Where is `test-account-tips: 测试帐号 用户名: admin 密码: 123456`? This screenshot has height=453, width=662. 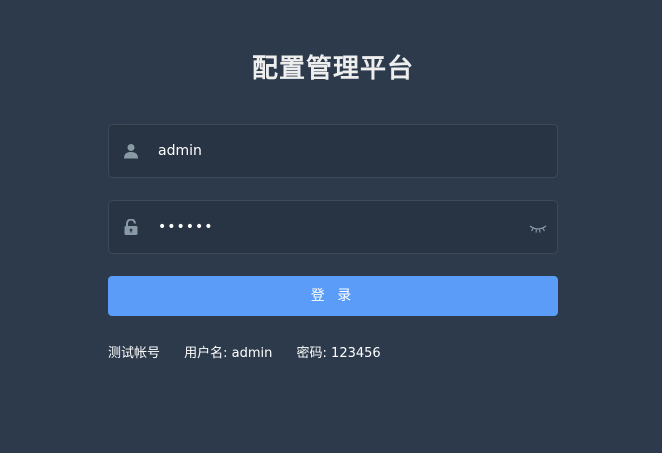
test-account-tips: 测试帐号 用户名: admin 密码: 123456 is located at coordinates (254, 354).